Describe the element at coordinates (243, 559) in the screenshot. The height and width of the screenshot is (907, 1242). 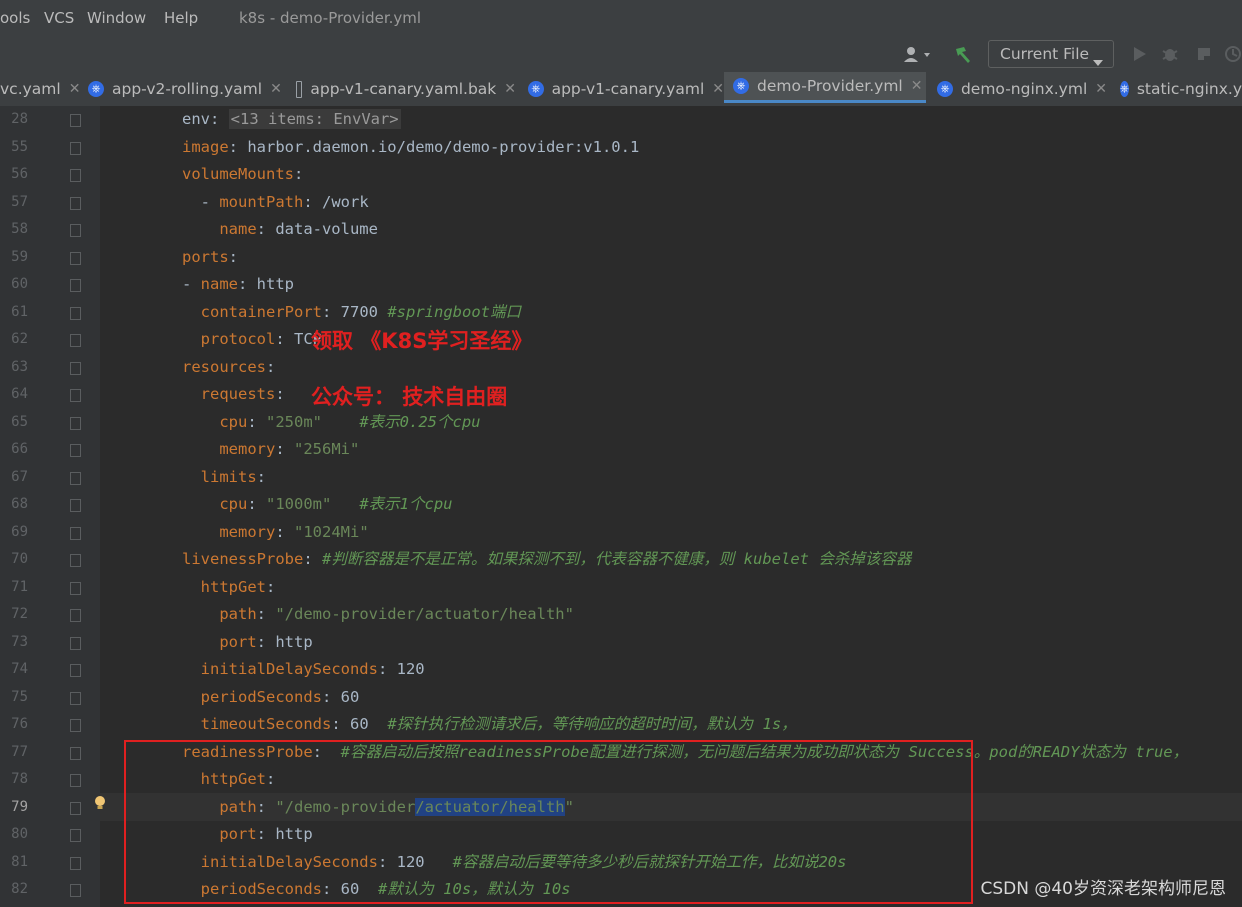
I see `code-key: livenessProbe` at that location.